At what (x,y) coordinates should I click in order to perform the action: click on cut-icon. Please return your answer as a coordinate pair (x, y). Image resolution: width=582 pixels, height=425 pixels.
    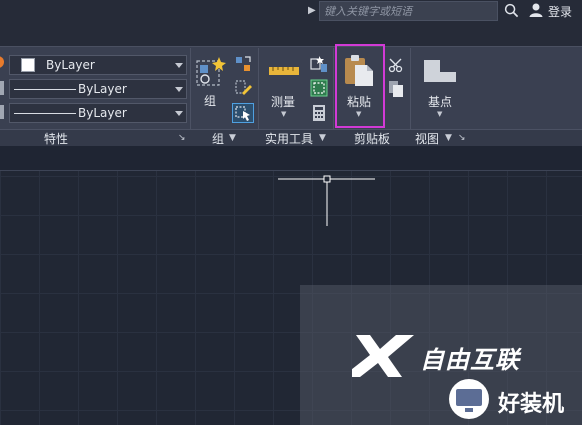
    Looking at the image, I should click on (396, 65).